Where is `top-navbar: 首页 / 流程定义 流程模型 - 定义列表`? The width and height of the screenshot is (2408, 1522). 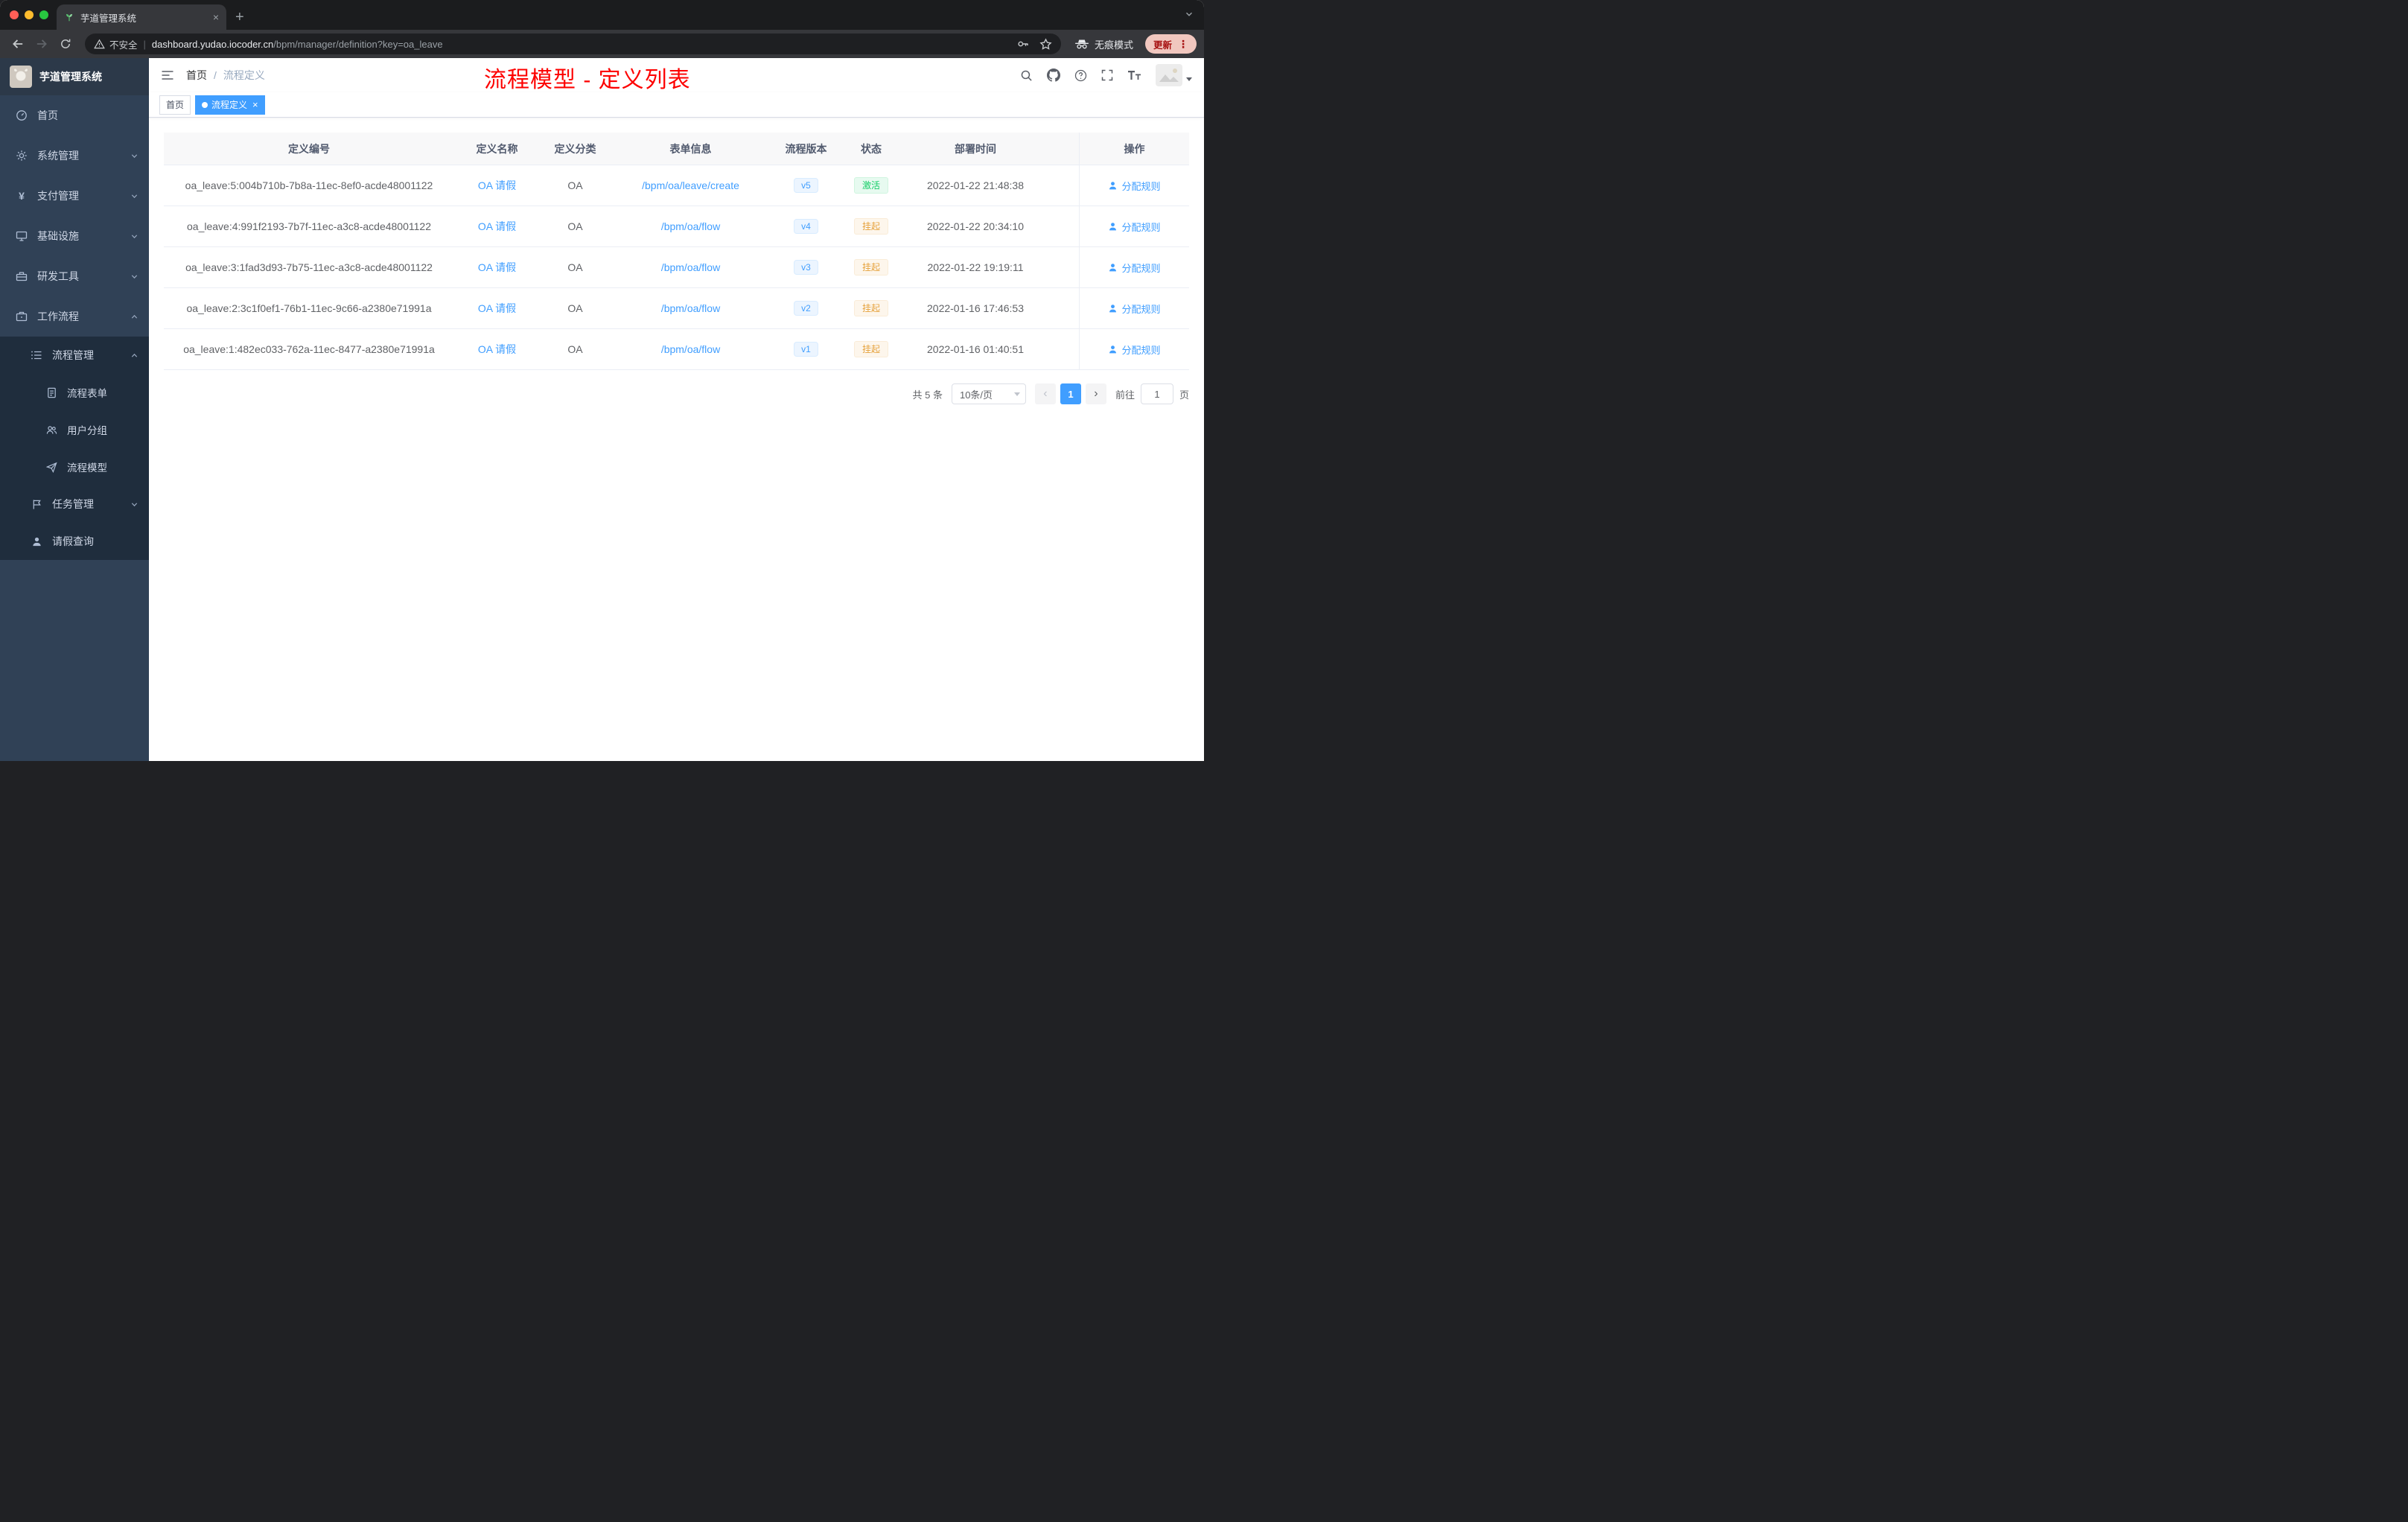
top-navbar: 首页 / 流程定义 流程模型 - 定义列表 is located at coordinates (676, 75).